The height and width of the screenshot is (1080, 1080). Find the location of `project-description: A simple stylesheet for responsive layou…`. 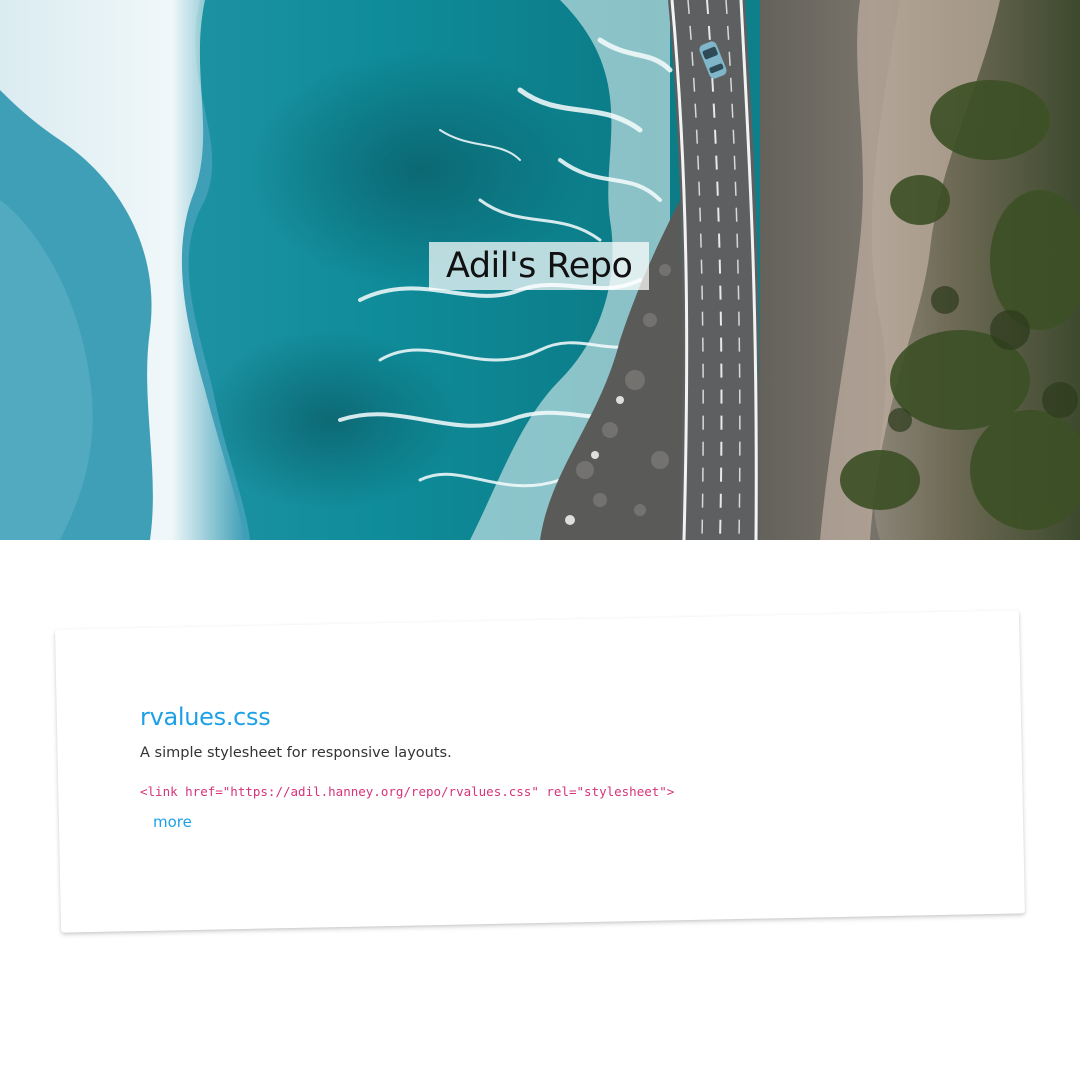

project-description: A simple stylesheet for responsive layou… is located at coordinates (296, 753).